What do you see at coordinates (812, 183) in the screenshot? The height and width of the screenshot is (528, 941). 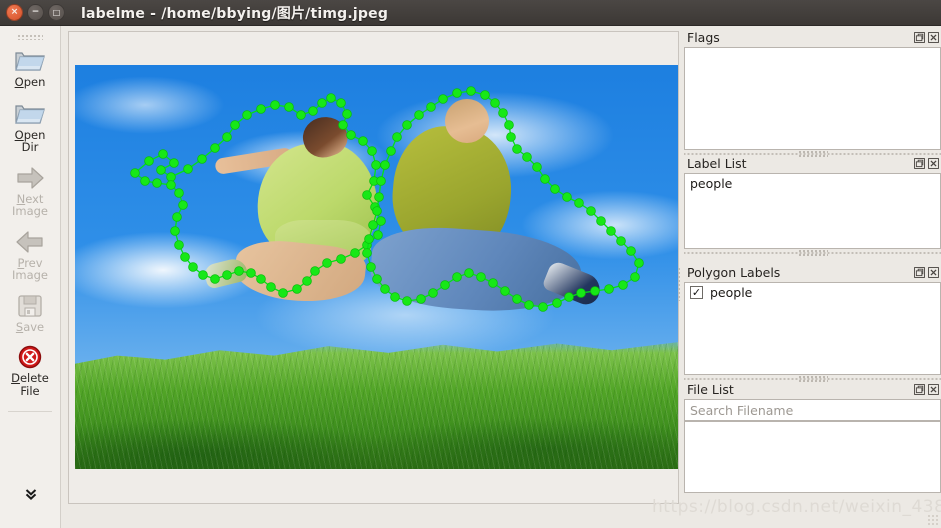 I see `list-item: people` at bounding box center [812, 183].